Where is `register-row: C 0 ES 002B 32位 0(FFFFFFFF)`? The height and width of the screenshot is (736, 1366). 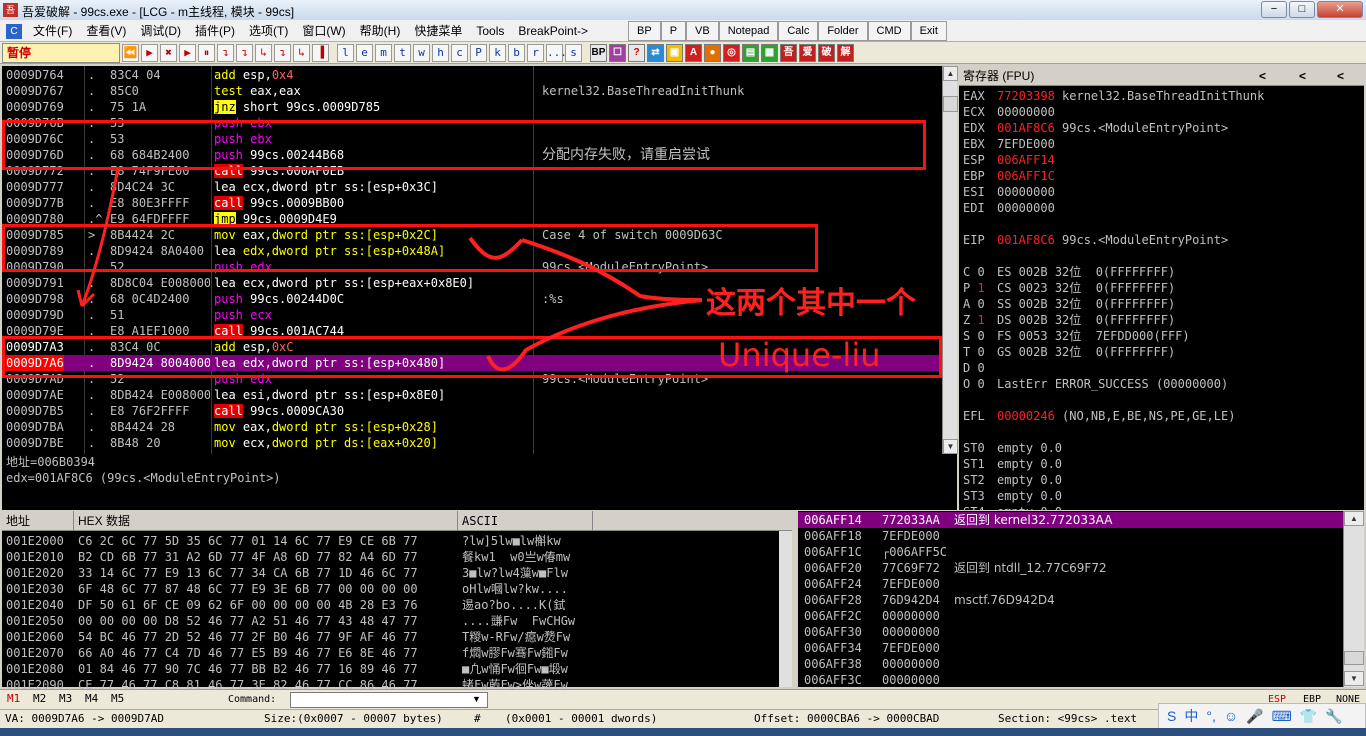 register-row: C 0 ES 002B 32位 0(FFFFFFFF) is located at coordinates (1069, 272).